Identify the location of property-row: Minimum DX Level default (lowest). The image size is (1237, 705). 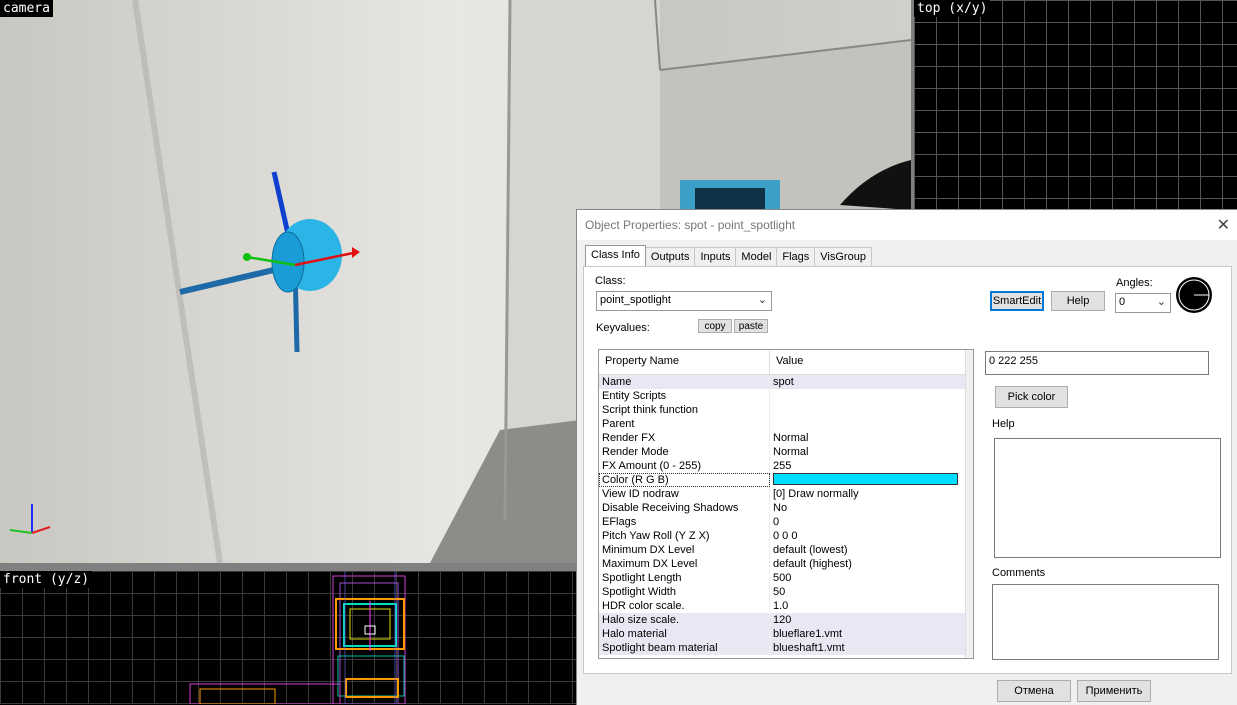
(782, 550).